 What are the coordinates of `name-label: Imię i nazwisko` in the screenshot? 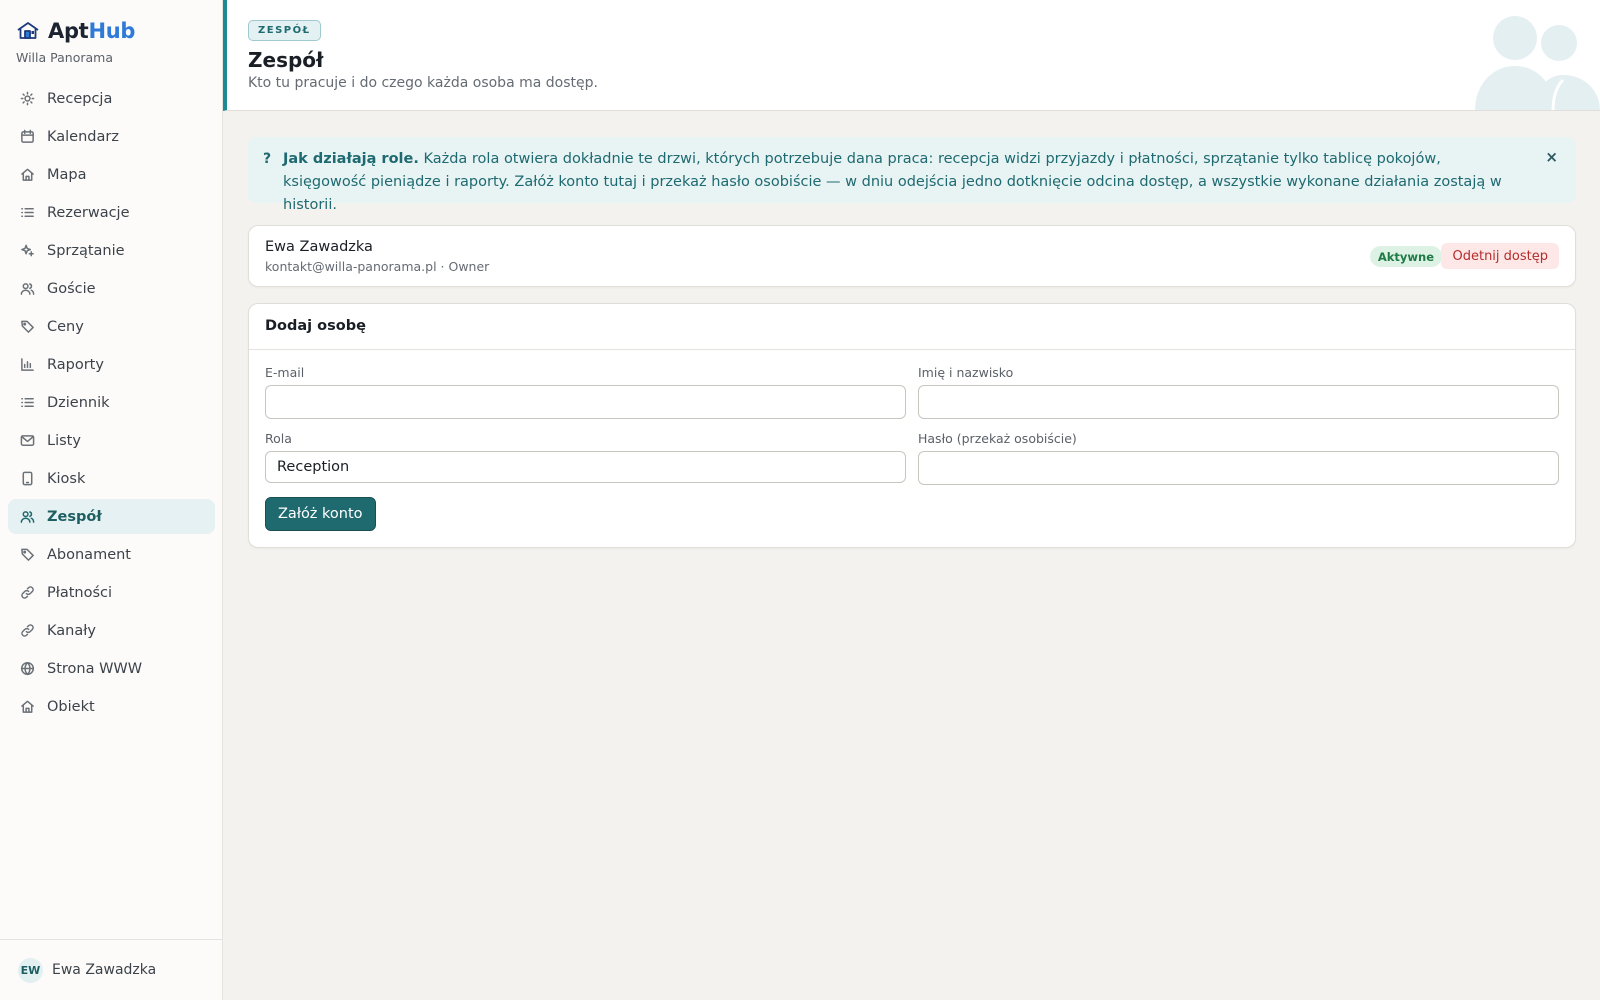 It's located at (966, 372).